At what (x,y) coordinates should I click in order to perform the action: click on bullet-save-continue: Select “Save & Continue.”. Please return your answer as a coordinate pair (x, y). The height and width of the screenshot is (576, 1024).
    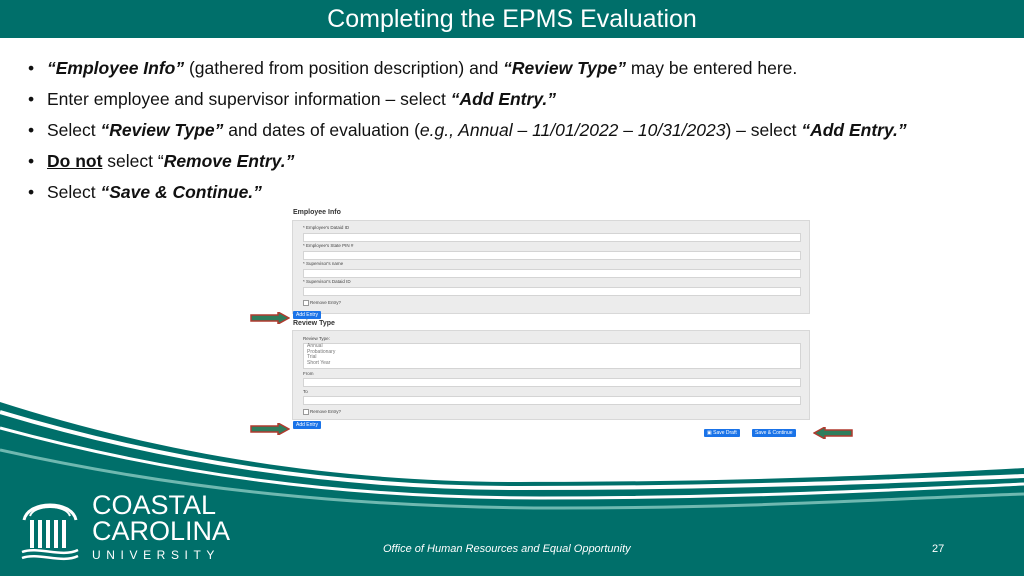
    Looking at the image, I should click on (518, 193).